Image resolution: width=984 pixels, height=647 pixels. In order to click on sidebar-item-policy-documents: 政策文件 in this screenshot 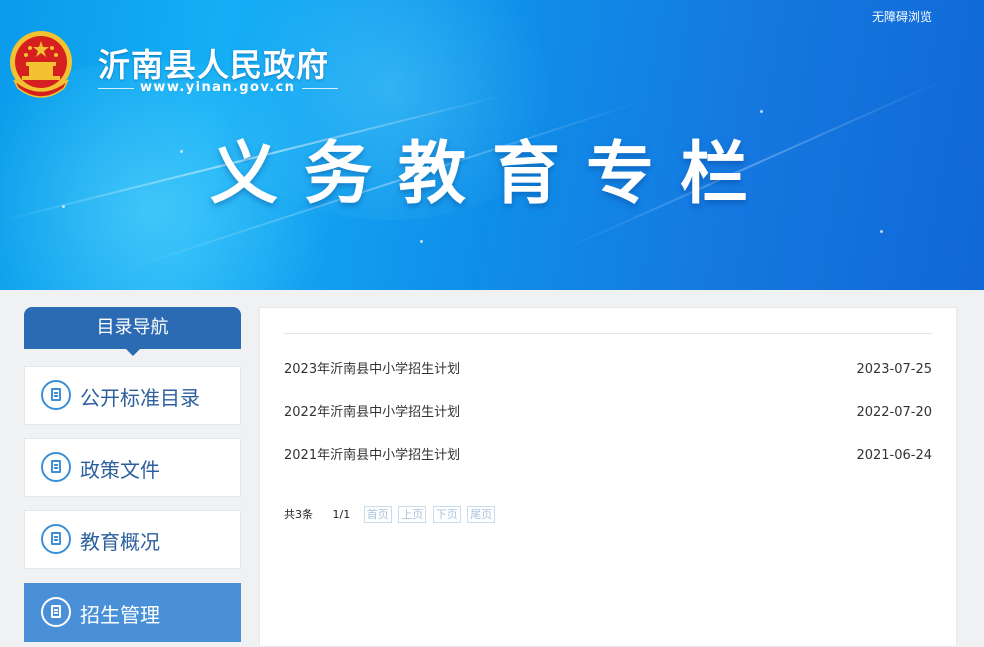, I will do `click(132, 467)`.